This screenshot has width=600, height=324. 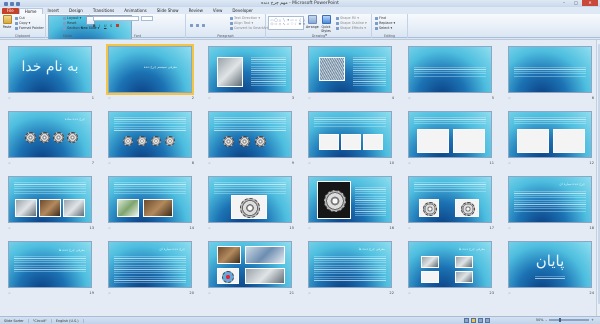 What do you see at coordinates (540, 320) in the screenshot?
I see `zoom-level: 50%` at bounding box center [540, 320].